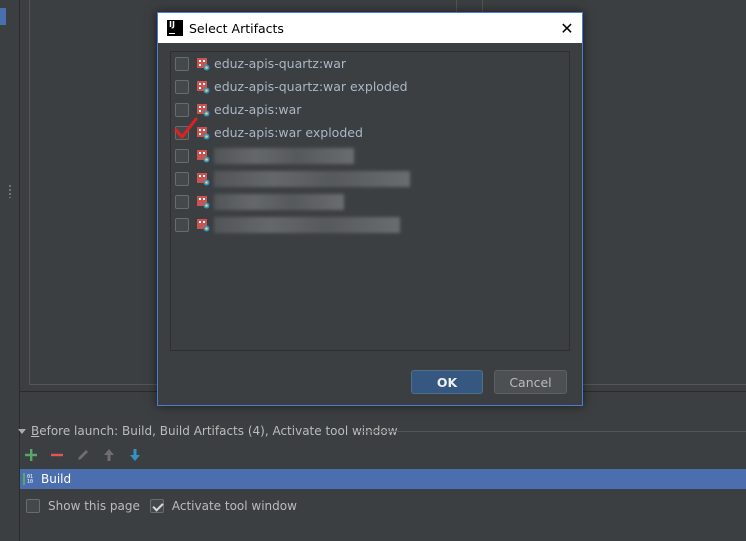 This screenshot has width=746, height=541. Describe the element at coordinates (236, 28) in the screenshot. I see `dialog-title: Select Artifacts` at that location.